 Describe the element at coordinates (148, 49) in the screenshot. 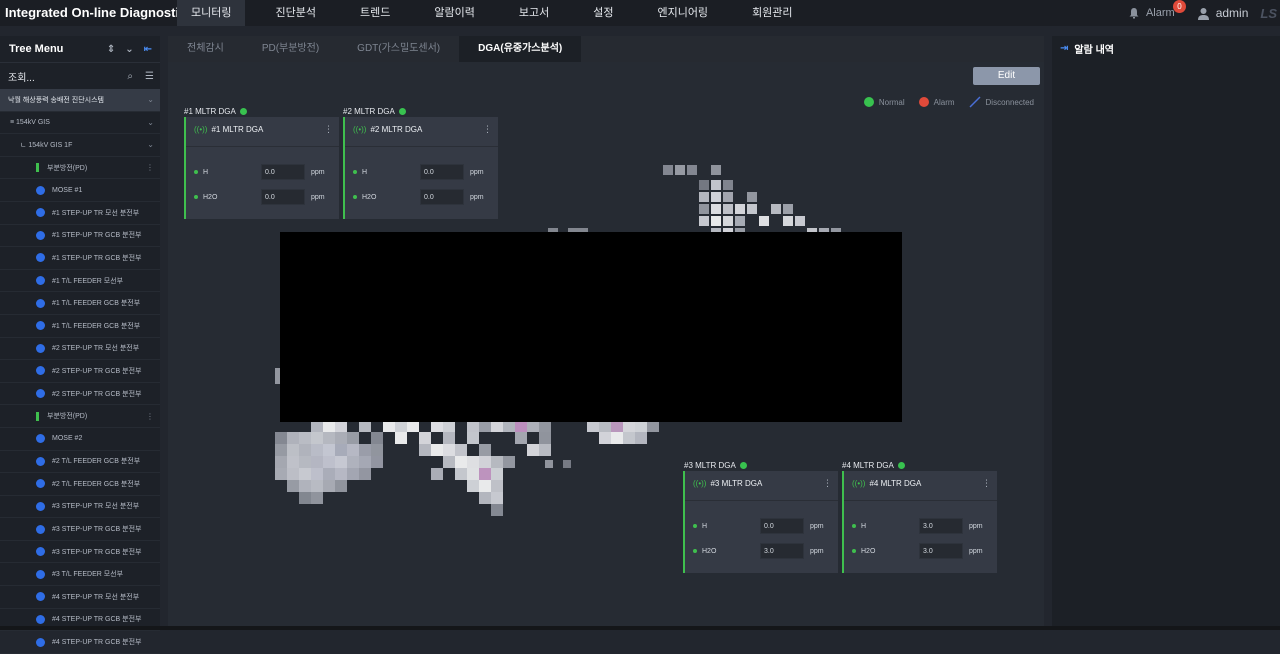

I see `sidebar-collapse-icon: ⇤` at that location.